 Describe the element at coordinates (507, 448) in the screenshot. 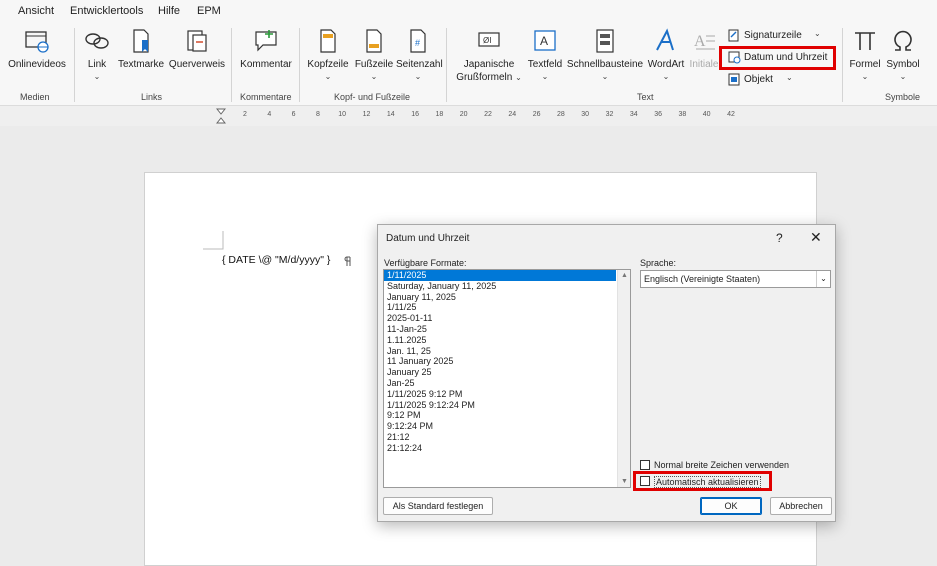

I see `format-item: 21:12:24` at that location.